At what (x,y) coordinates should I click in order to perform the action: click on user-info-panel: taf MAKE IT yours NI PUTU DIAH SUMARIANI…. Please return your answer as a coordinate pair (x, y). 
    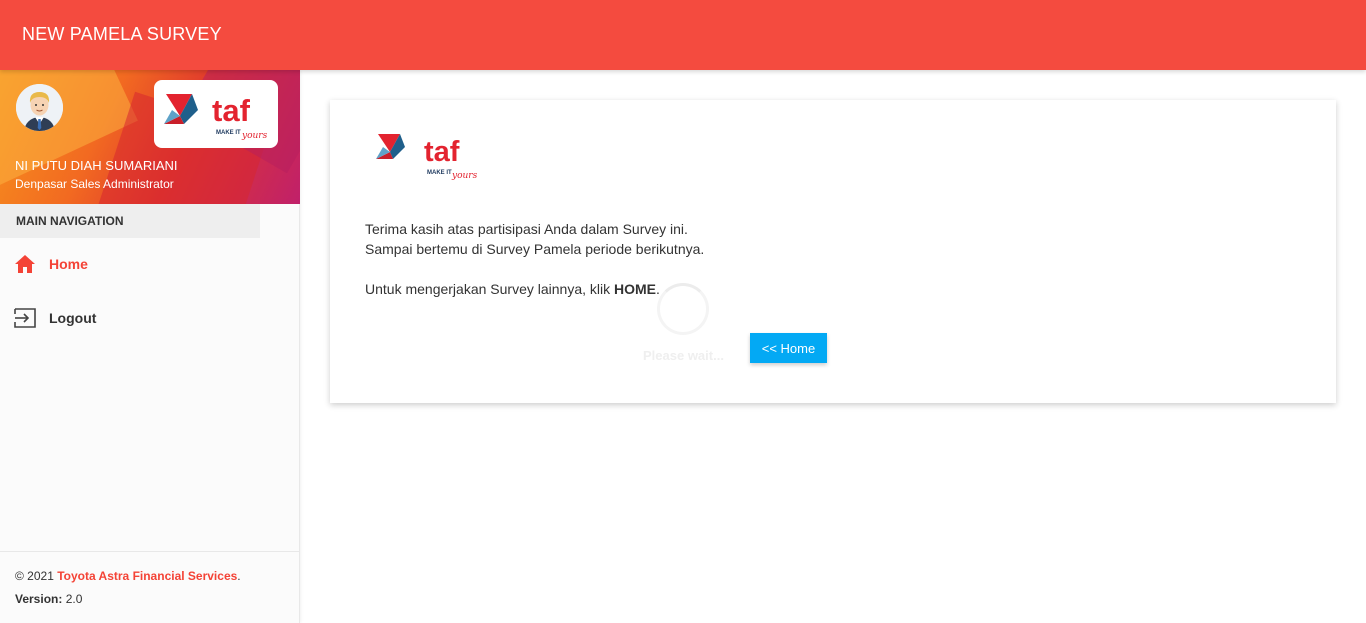
    Looking at the image, I should click on (150, 137).